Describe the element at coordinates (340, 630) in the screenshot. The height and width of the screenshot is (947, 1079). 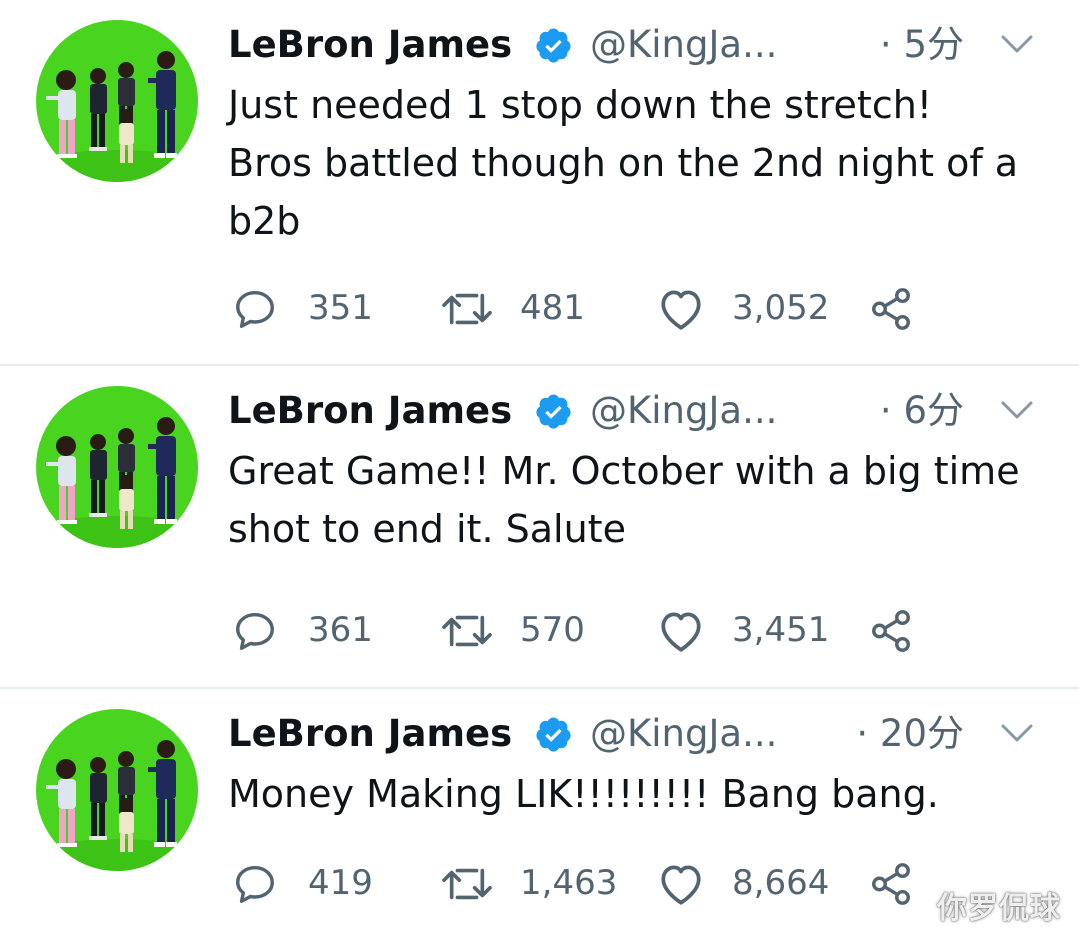
I see `reply-count: 361` at that location.